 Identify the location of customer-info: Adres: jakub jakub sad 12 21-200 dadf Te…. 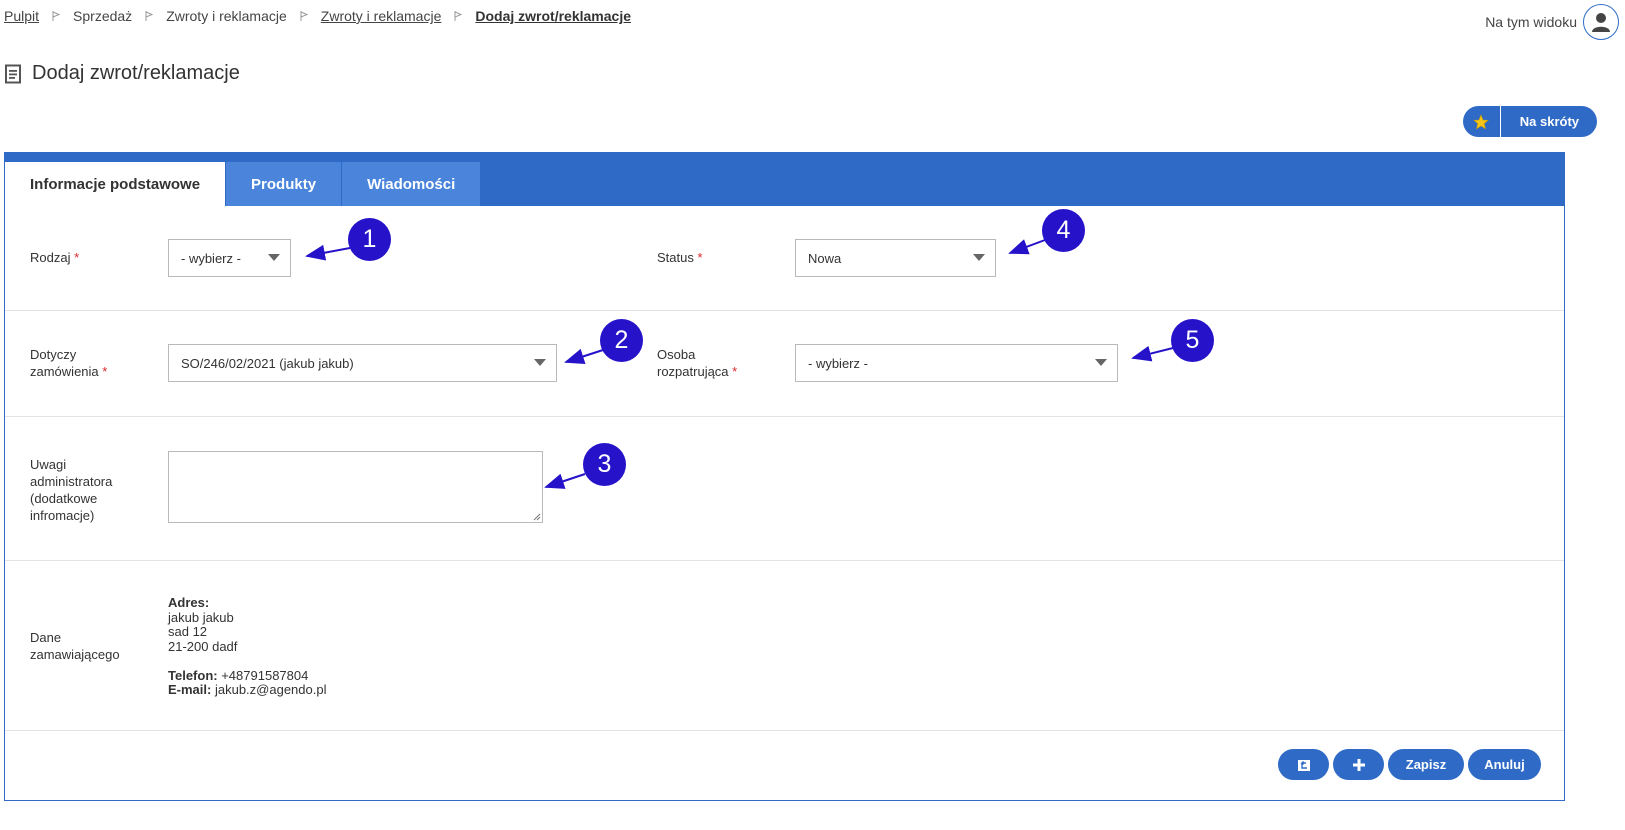
(247, 646).